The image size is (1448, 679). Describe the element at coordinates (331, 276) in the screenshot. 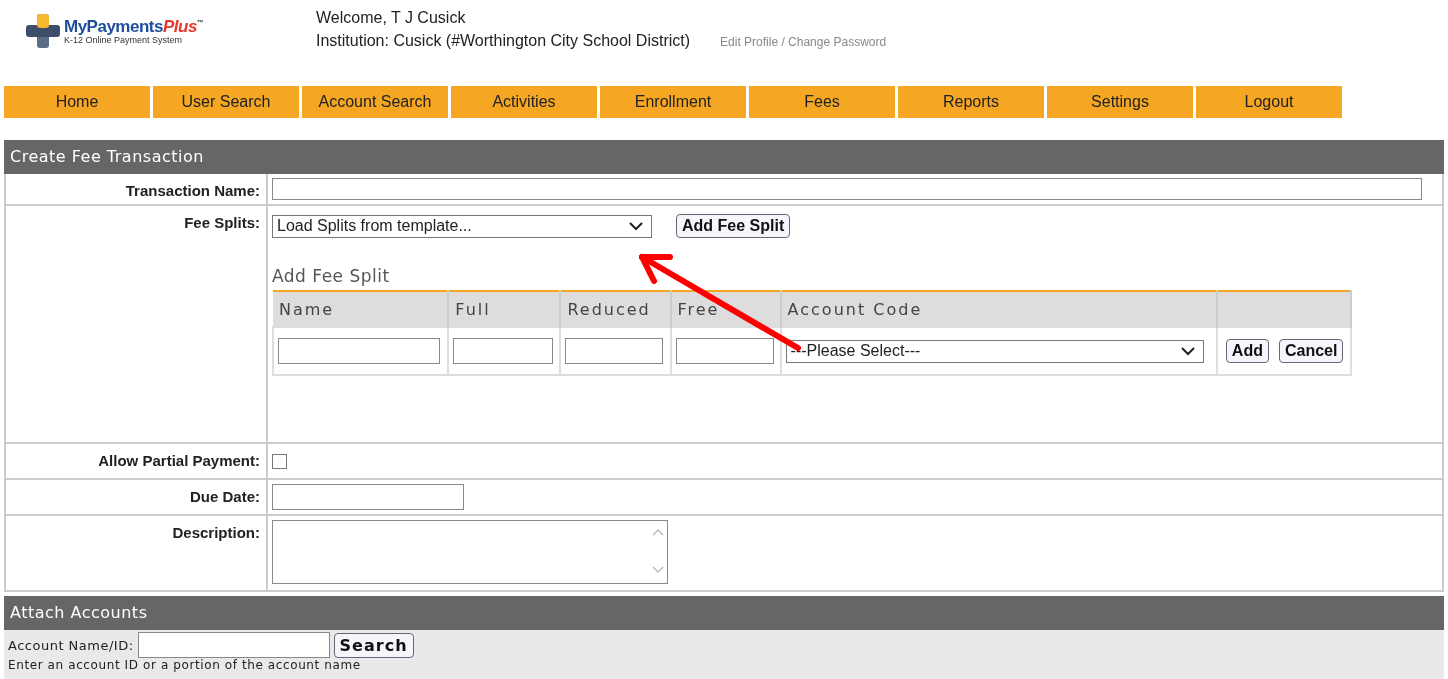

I see `panel-title: Add Fee Split` at that location.